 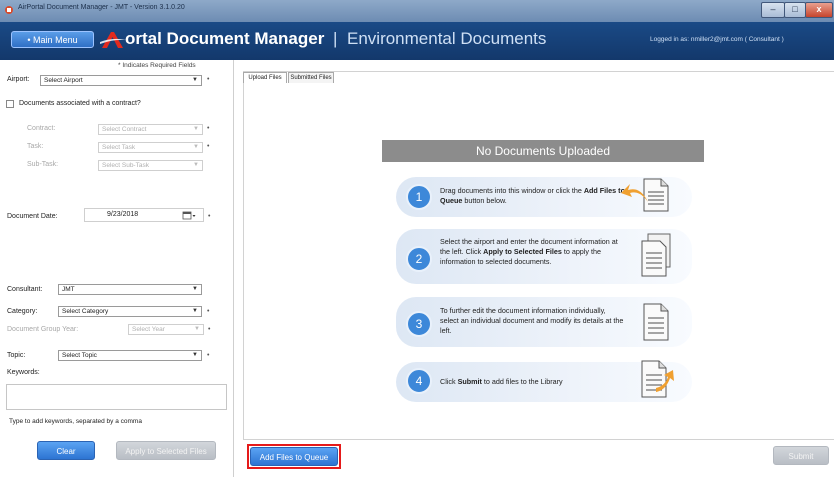 What do you see at coordinates (419, 197) in the screenshot?
I see `step-number-1: 1` at bounding box center [419, 197].